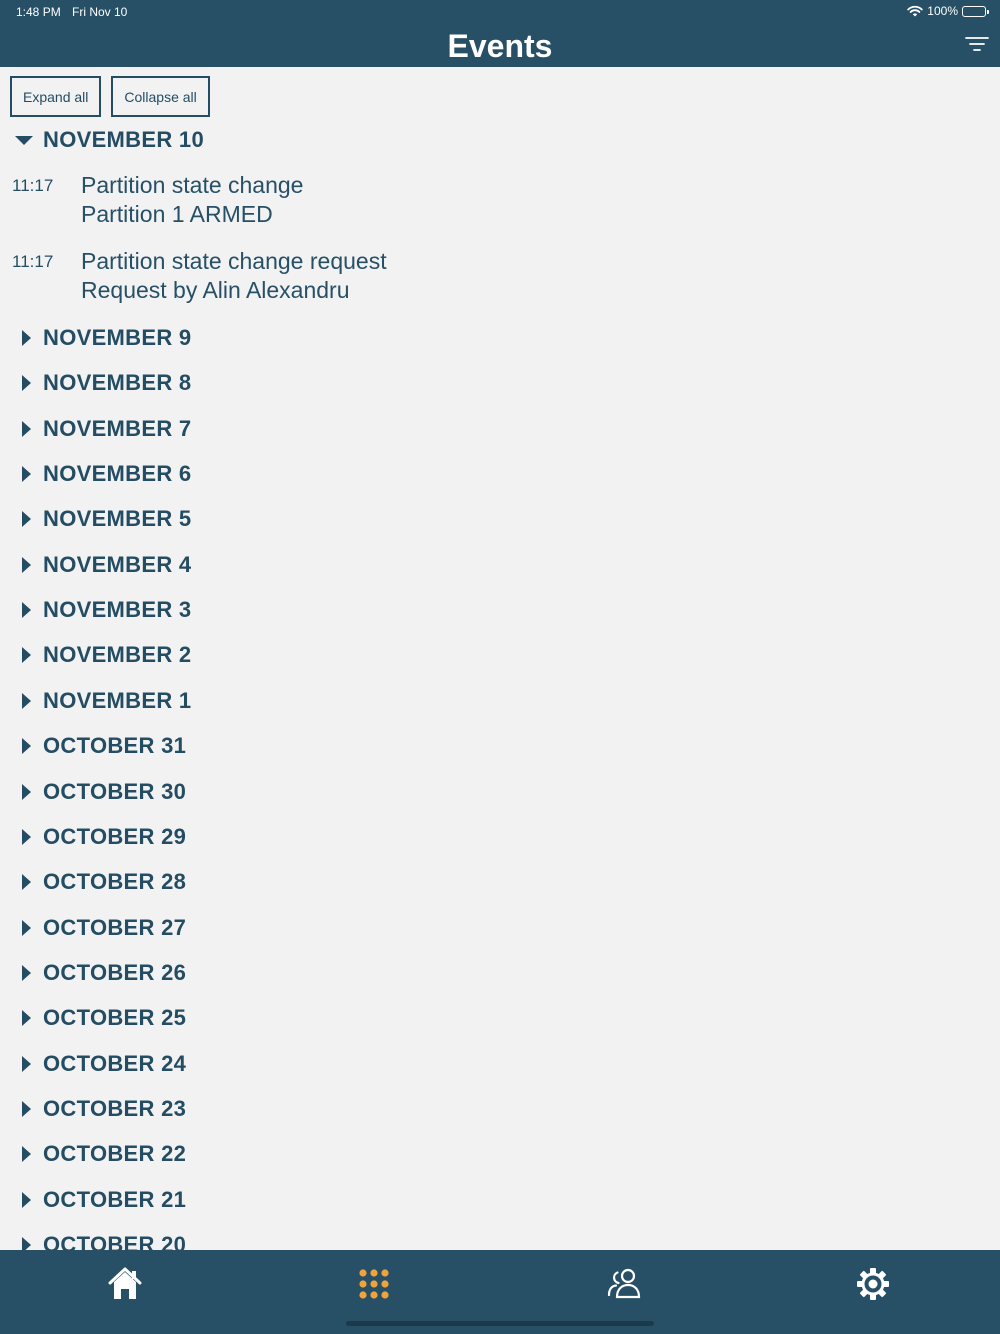  Describe the element at coordinates (117, 428) in the screenshot. I see `day-label: NOVEMBER 7` at that location.